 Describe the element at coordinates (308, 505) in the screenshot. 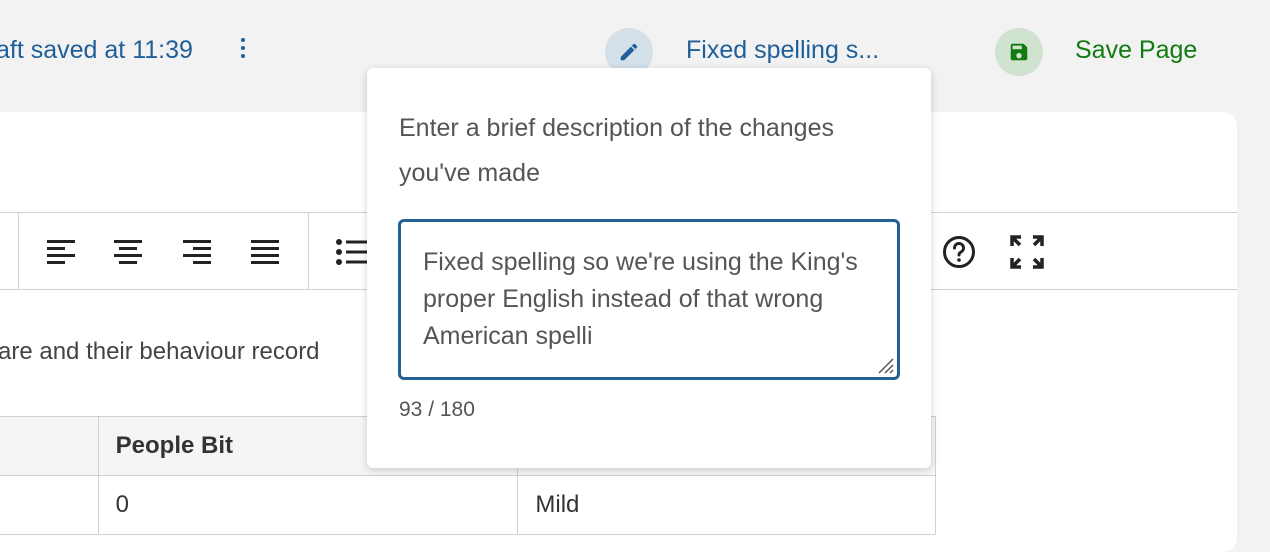

I see `table-cell: 0` at that location.